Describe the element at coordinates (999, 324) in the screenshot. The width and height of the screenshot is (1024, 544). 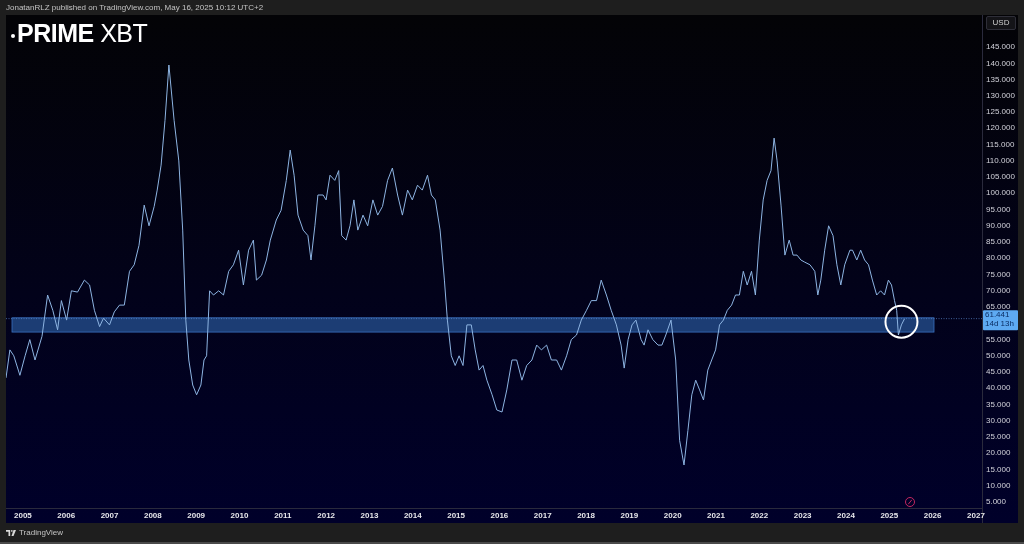
I see `countdown-timer: 14d 13h` at that location.